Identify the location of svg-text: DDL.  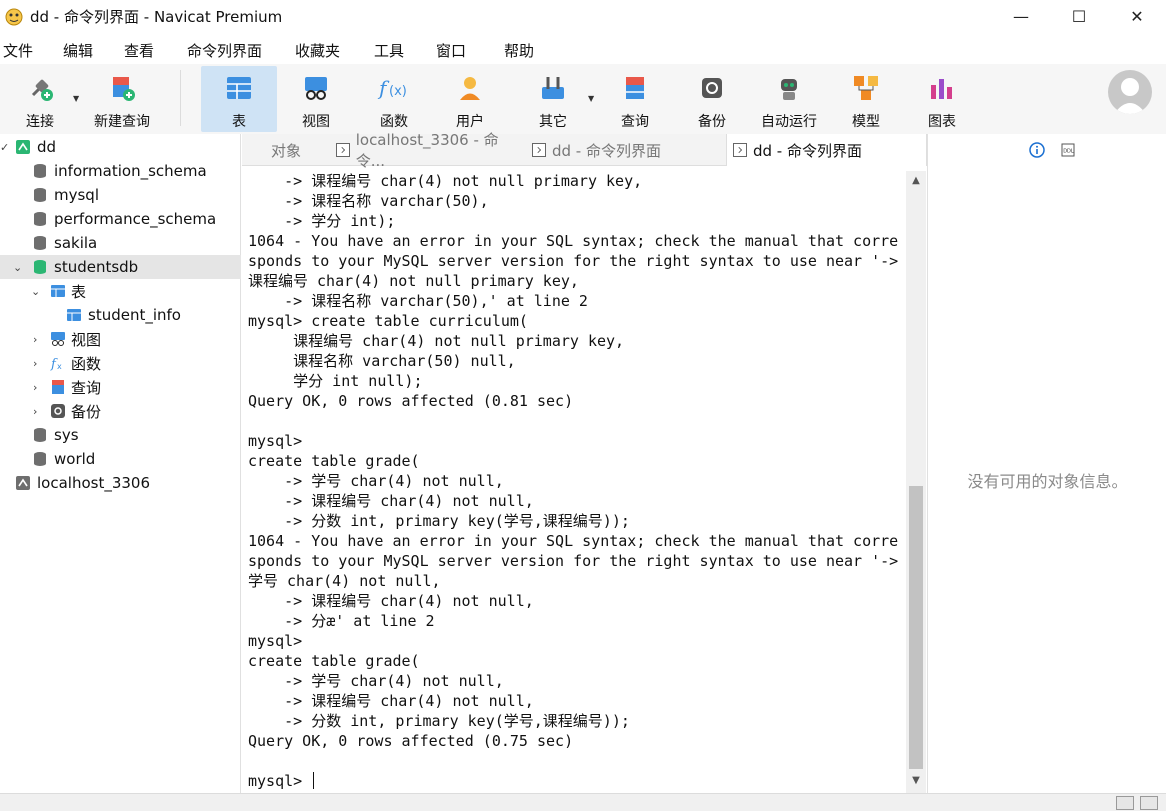
(1068, 152).